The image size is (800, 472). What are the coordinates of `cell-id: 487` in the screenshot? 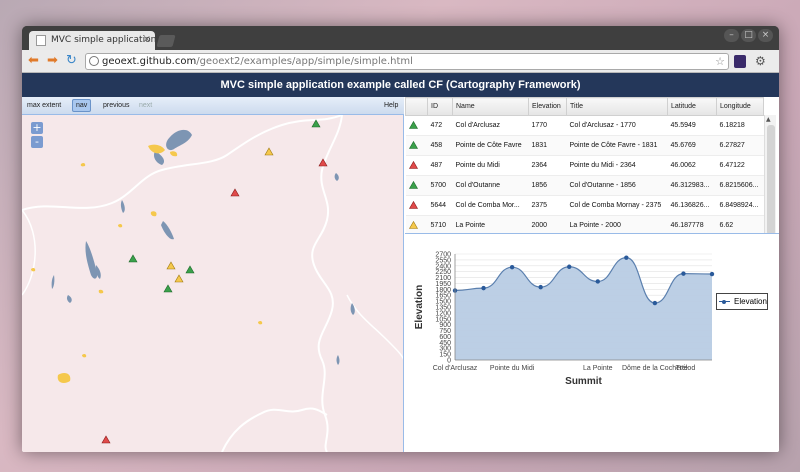 It's located at (440, 165).